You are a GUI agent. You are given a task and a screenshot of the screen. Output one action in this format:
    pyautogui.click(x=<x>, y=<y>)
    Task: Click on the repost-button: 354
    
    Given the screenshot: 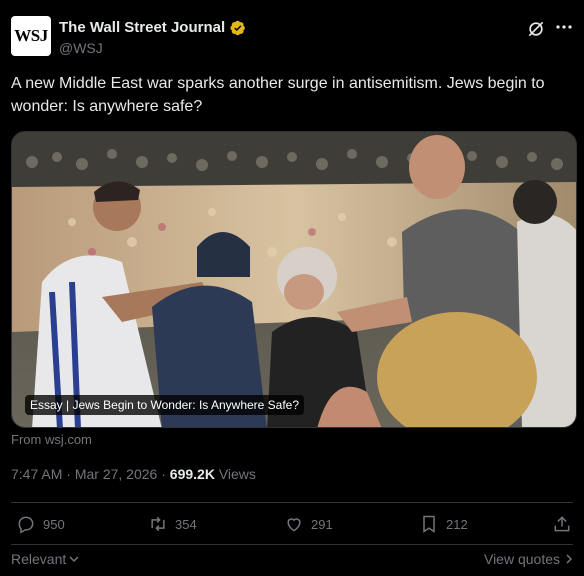 What is the action you would take?
    pyautogui.click(x=172, y=524)
    